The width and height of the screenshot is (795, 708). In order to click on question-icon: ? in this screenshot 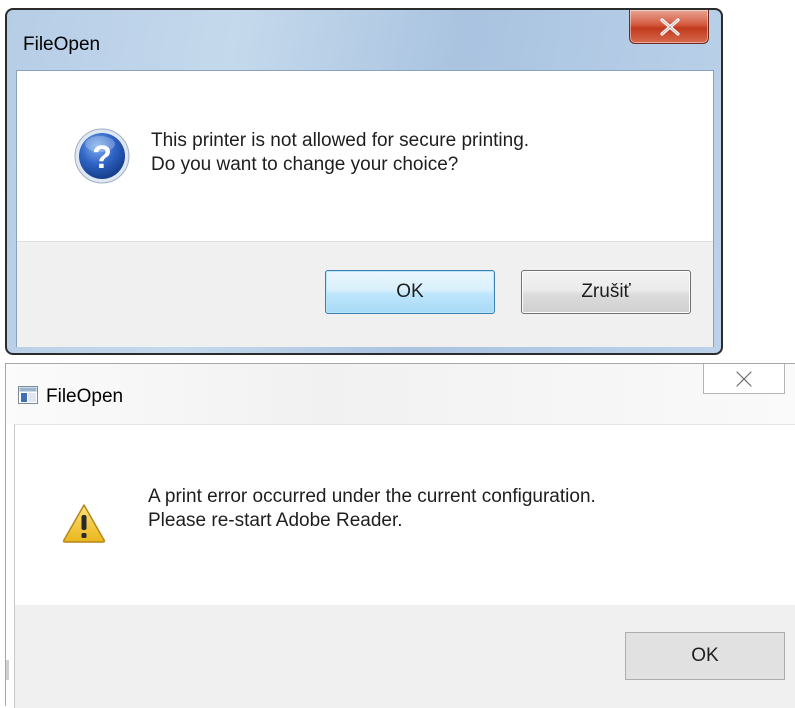, I will do `click(102, 158)`.